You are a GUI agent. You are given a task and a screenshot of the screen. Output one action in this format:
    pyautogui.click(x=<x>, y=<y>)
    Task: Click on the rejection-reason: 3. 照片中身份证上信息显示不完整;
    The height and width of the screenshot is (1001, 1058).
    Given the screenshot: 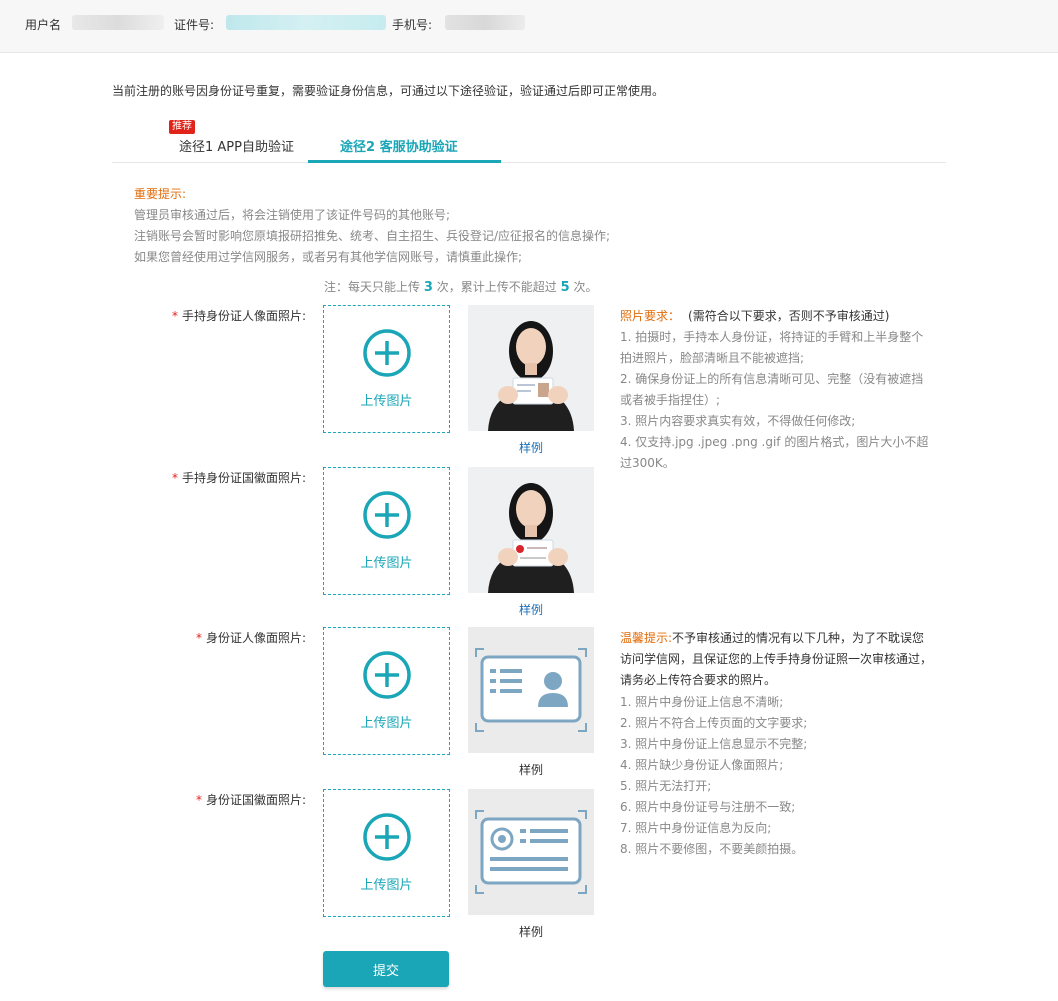 What is the action you would take?
    pyautogui.click(x=714, y=744)
    